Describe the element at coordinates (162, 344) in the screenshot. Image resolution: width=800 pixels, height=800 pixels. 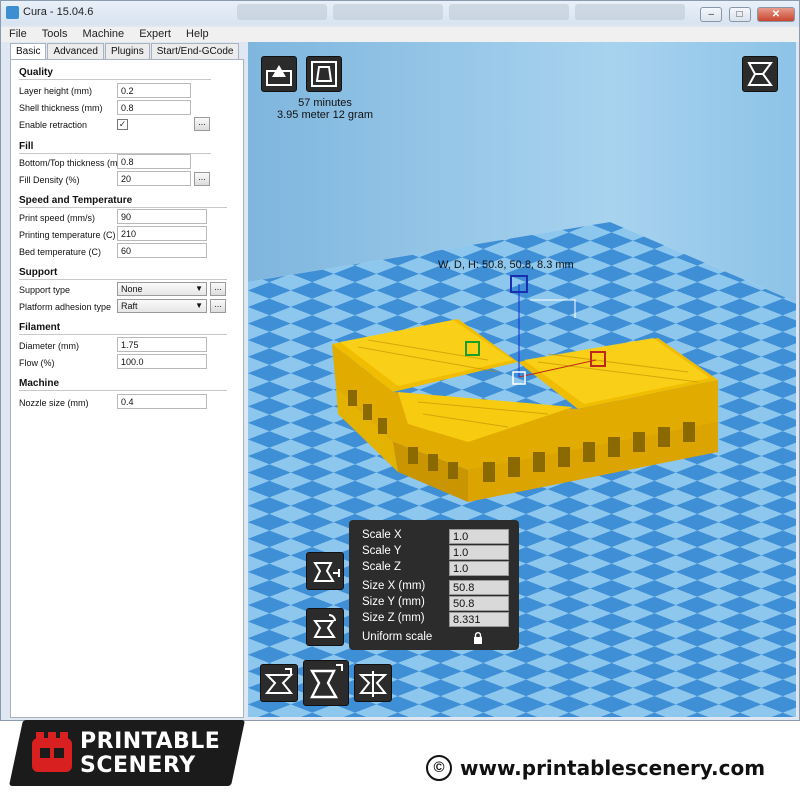
I see `diameter-input: 1.75` at that location.